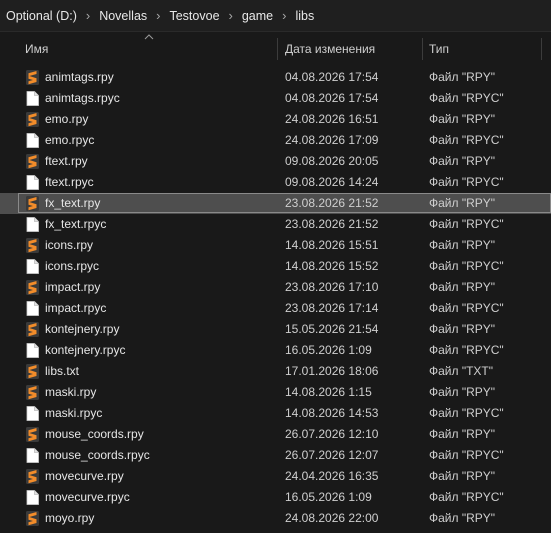 The height and width of the screenshot is (533, 551). Describe the element at coordinates (275, 497) in the screenshot. I see `file-row: movecurve.rpyc 16.05.2026 1:09 Файл "RPYC"` at that location.